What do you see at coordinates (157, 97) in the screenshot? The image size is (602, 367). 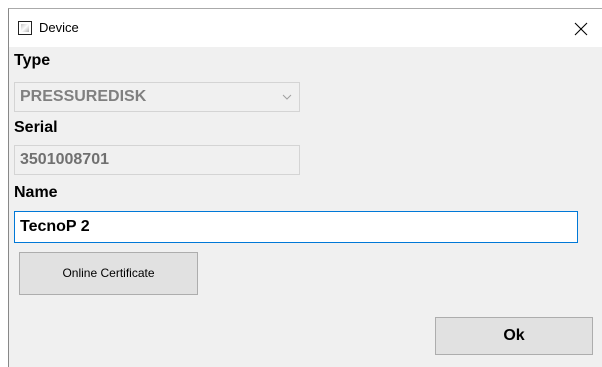 I see `type-select: PRESSUREDISK` at bounding box center [157, 97].